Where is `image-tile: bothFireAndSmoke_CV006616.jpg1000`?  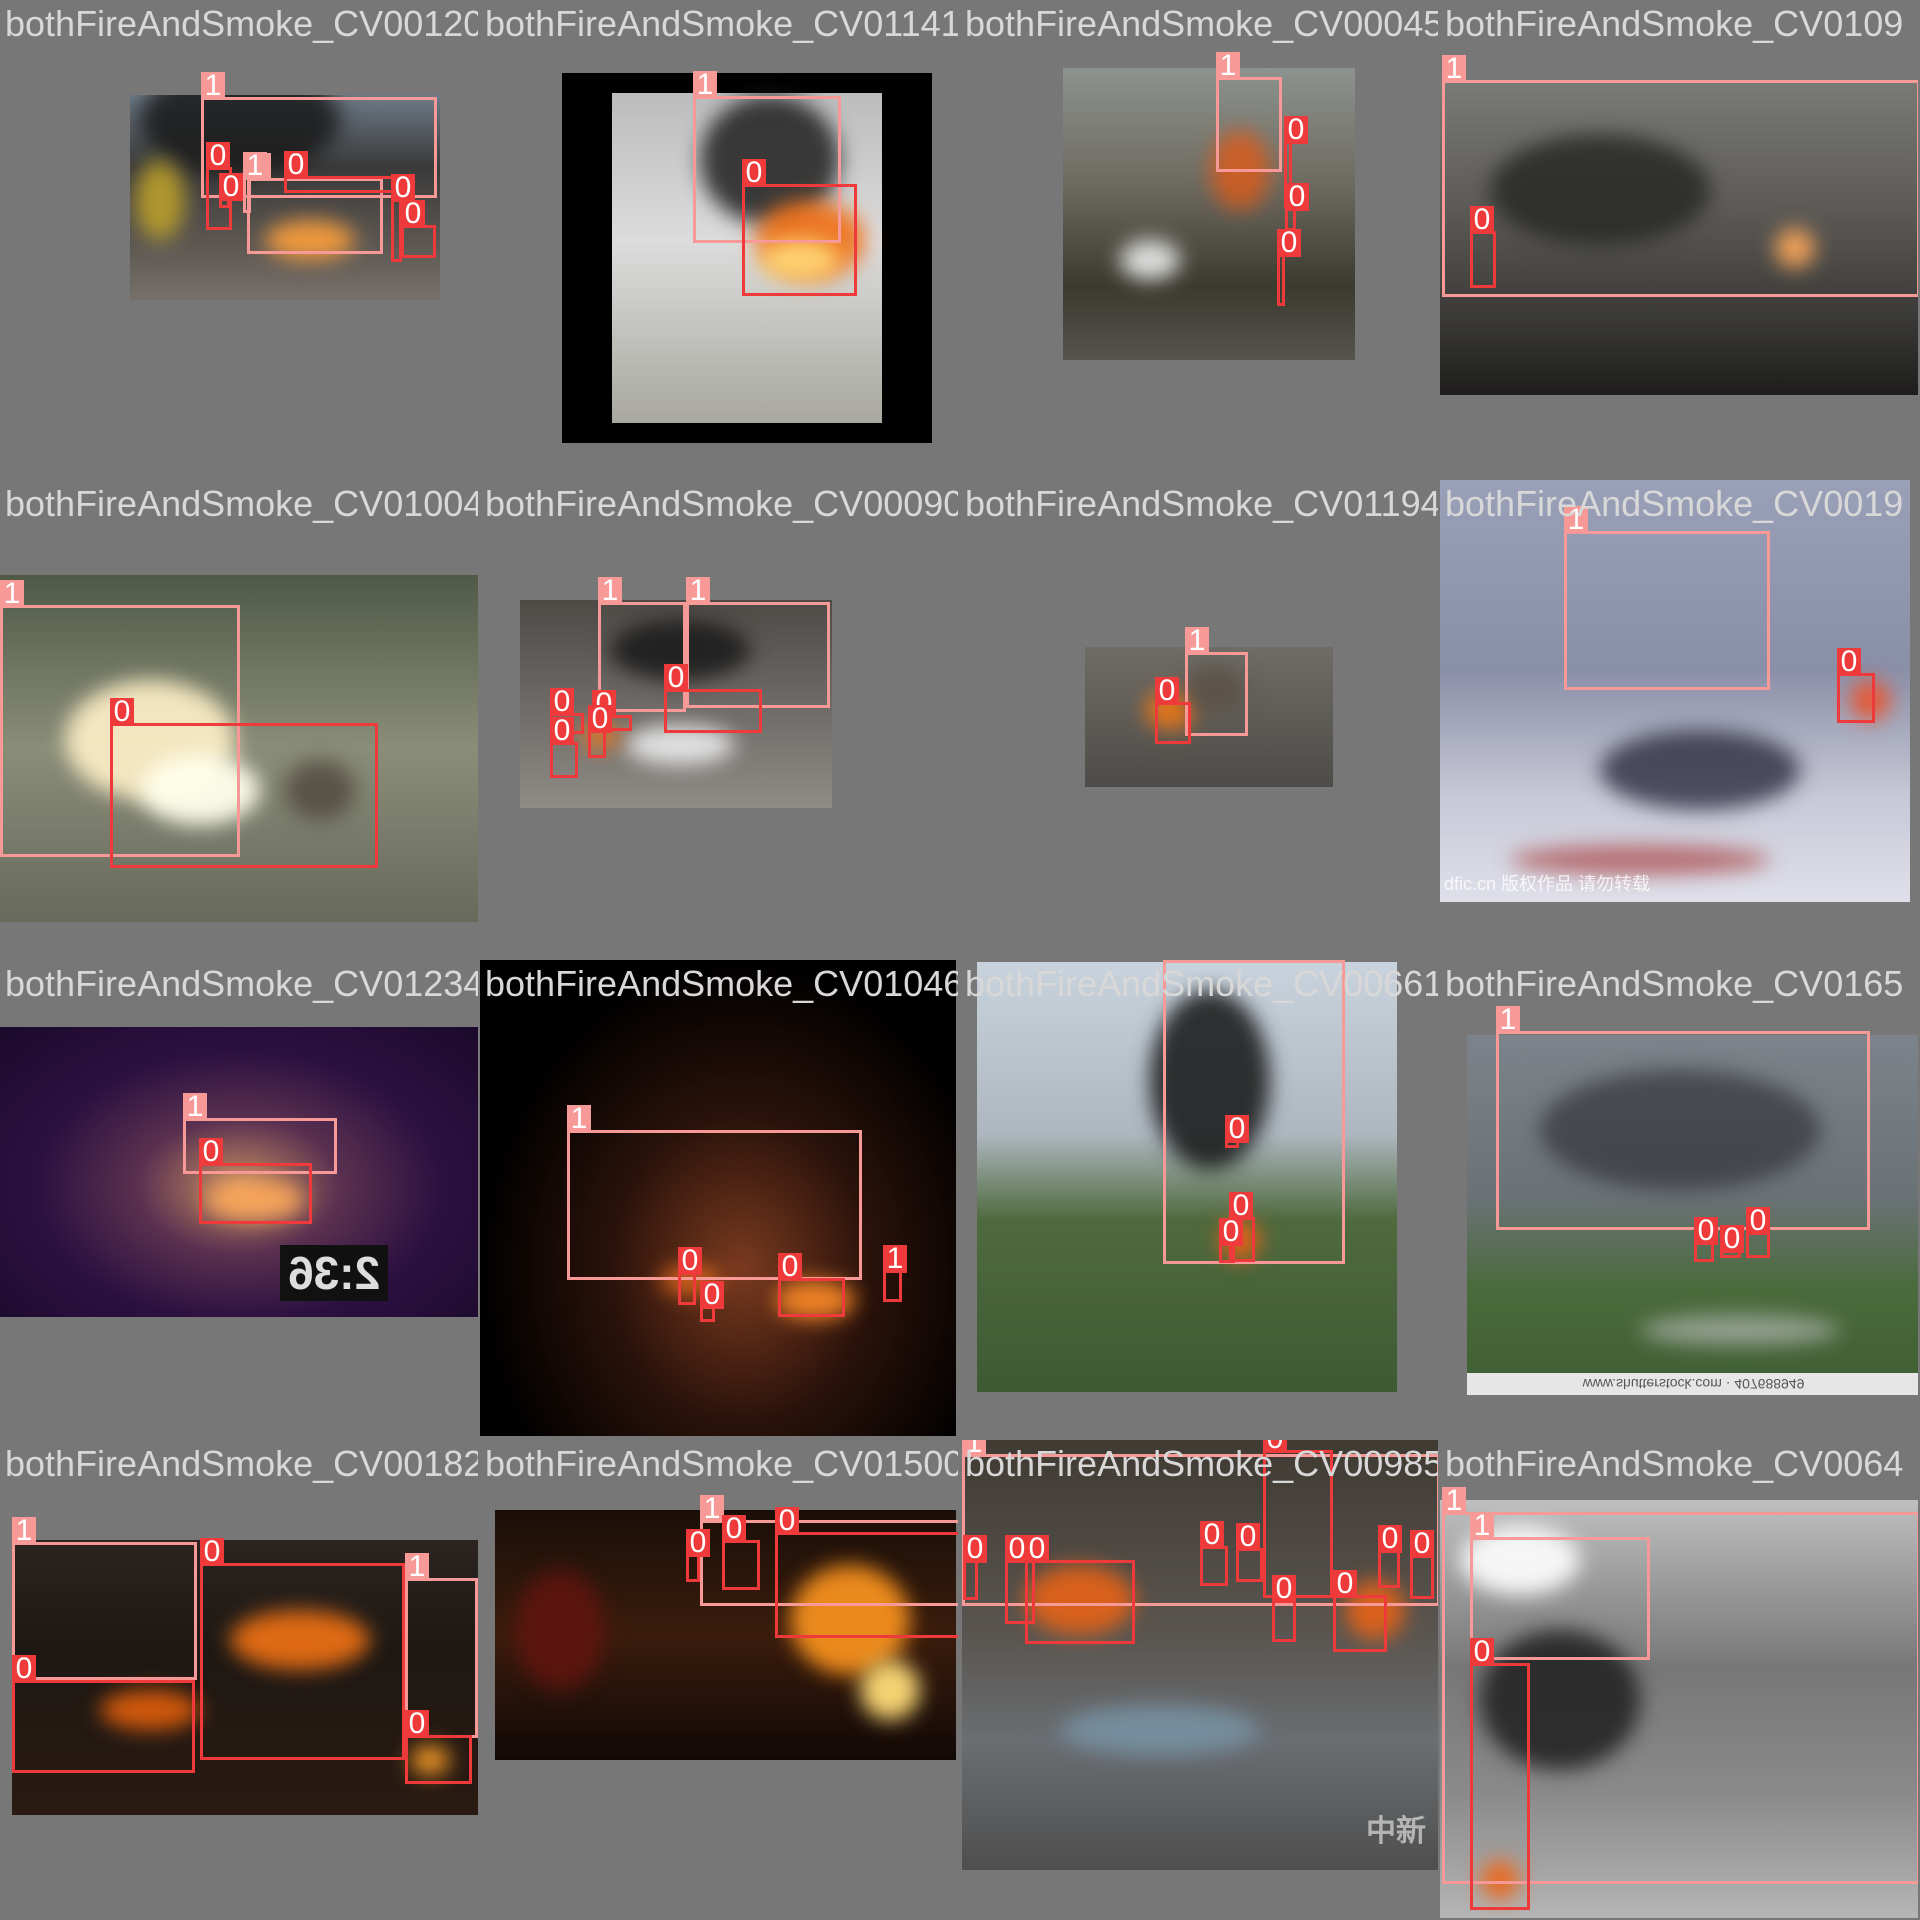
image-tile: bothFireAndSmoke_CV006616.jpg1000 is located at coordinates (1199, 1199).